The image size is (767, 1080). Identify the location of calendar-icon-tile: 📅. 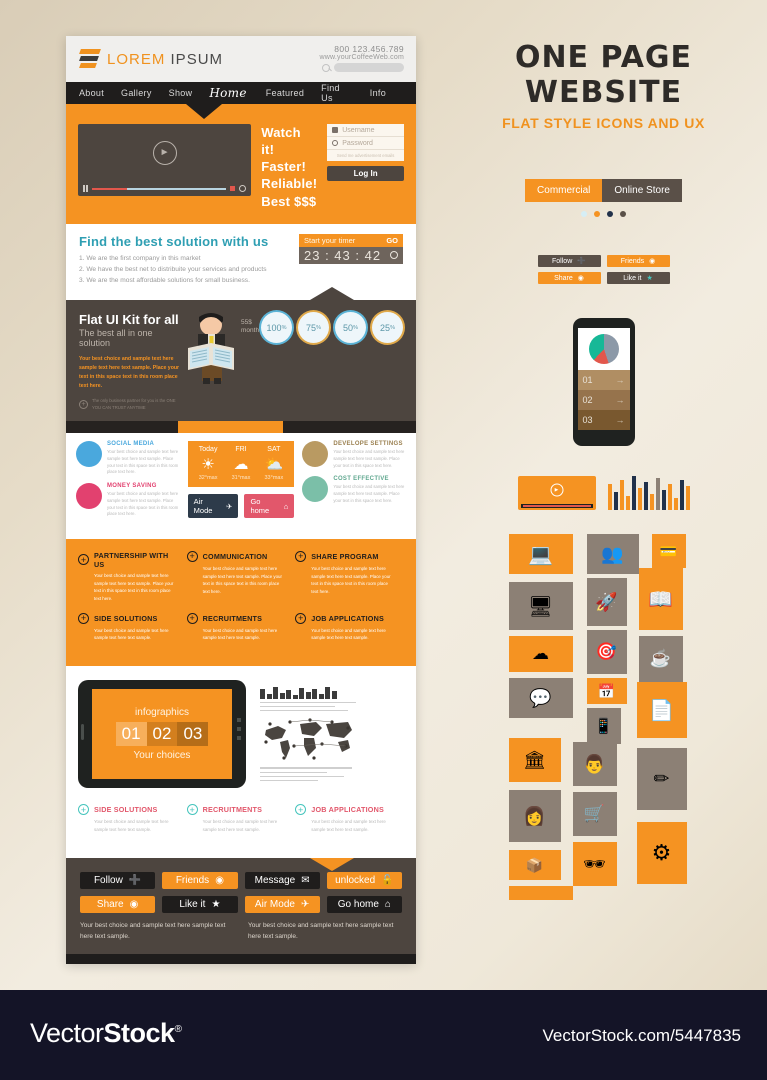
(606, 691).